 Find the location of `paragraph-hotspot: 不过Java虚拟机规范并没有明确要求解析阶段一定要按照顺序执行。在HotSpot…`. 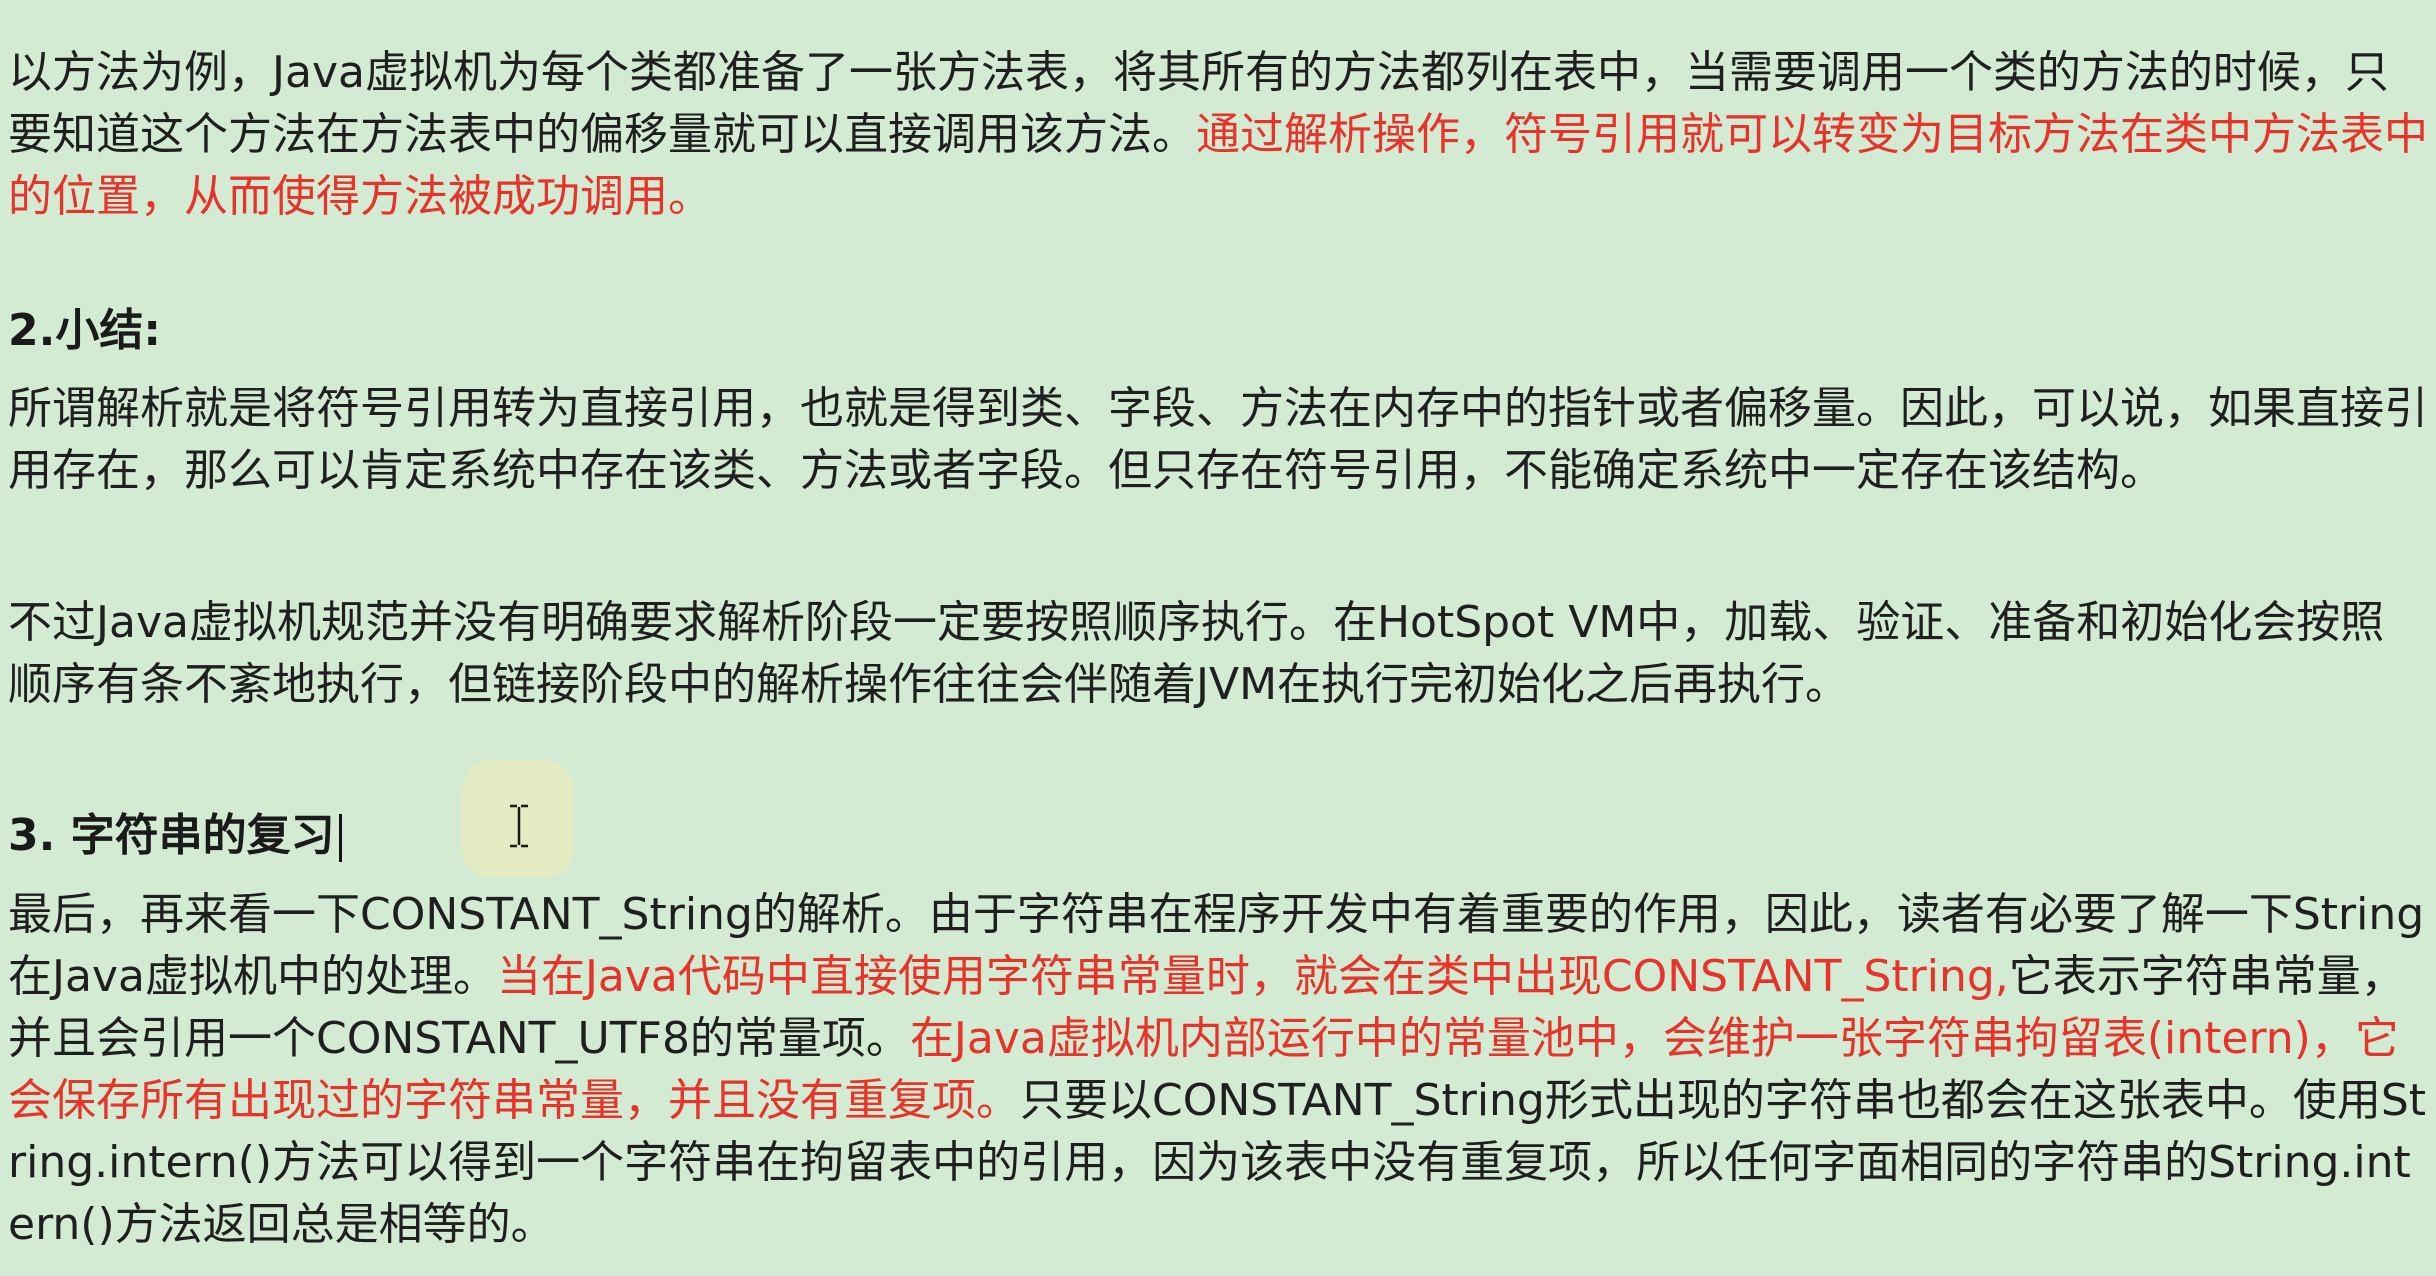

paragraph-hotspot: 不过Java虚拟机规范并没有明确要求解析阶段一定要按照顺序执行。在HotSpot… is located at coordinates (1196, 653).